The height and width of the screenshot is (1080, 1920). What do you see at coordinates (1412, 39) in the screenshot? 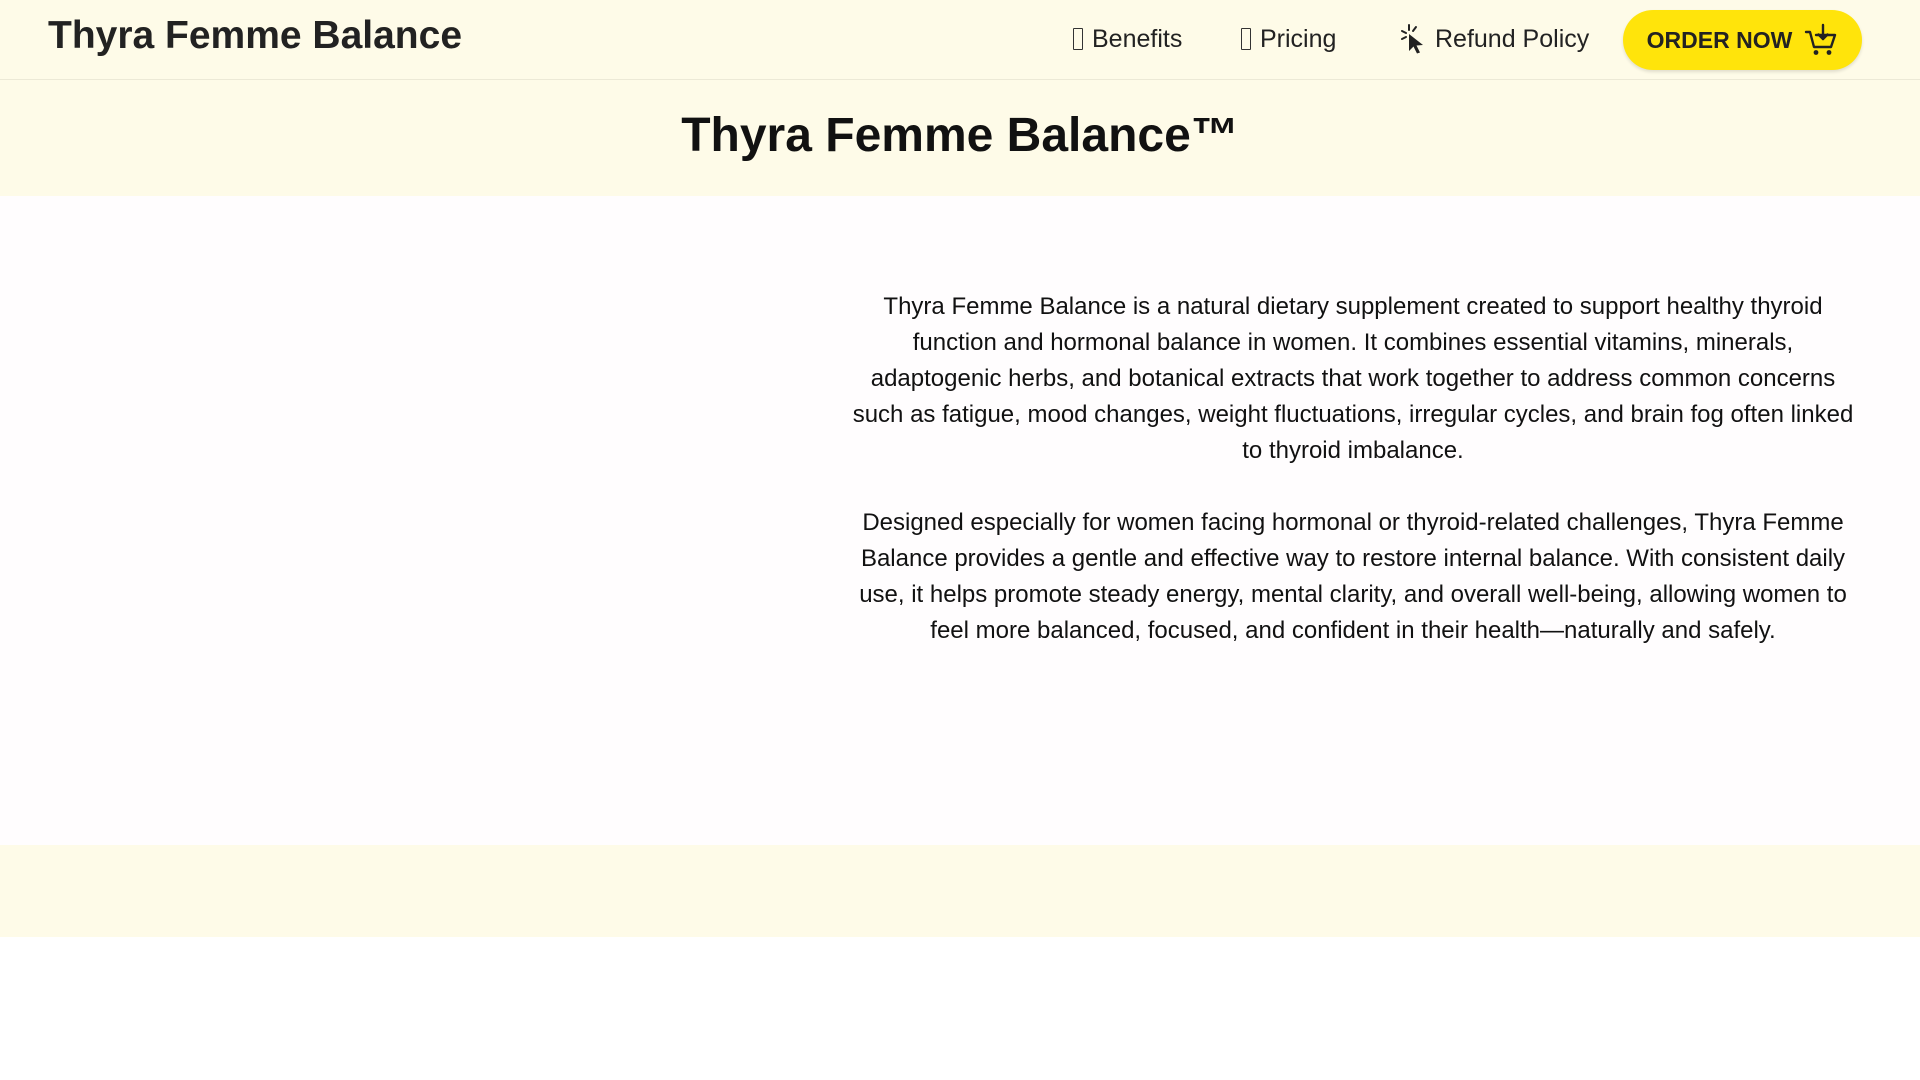
I see `cursor-click-icon` at bounding box center [1412, 39].